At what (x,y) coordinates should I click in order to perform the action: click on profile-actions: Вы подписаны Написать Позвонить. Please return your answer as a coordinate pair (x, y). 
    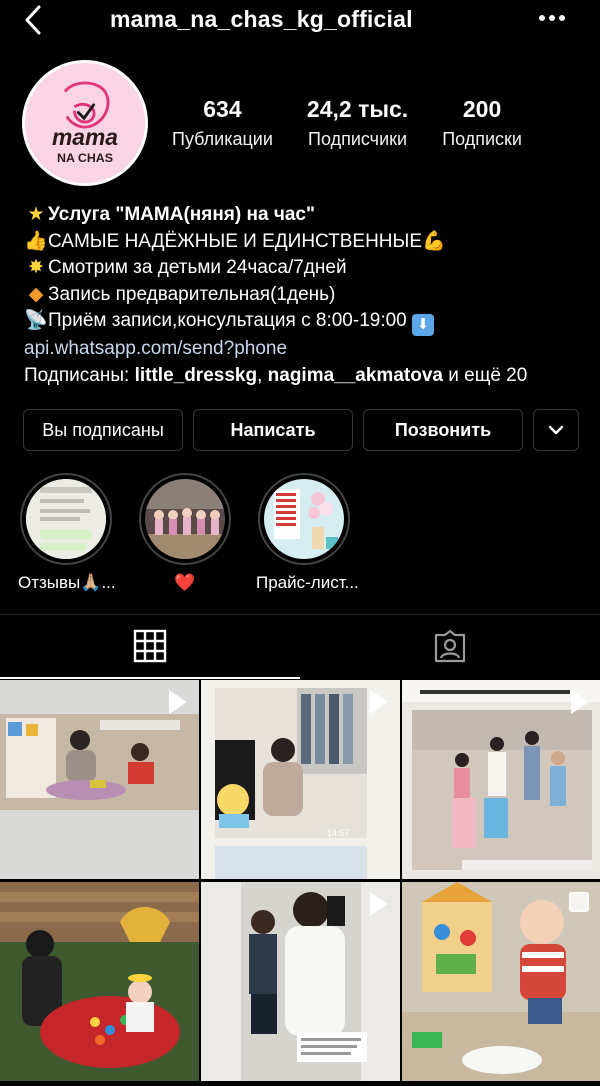
    Looking at the image, I should click on (301, 430).